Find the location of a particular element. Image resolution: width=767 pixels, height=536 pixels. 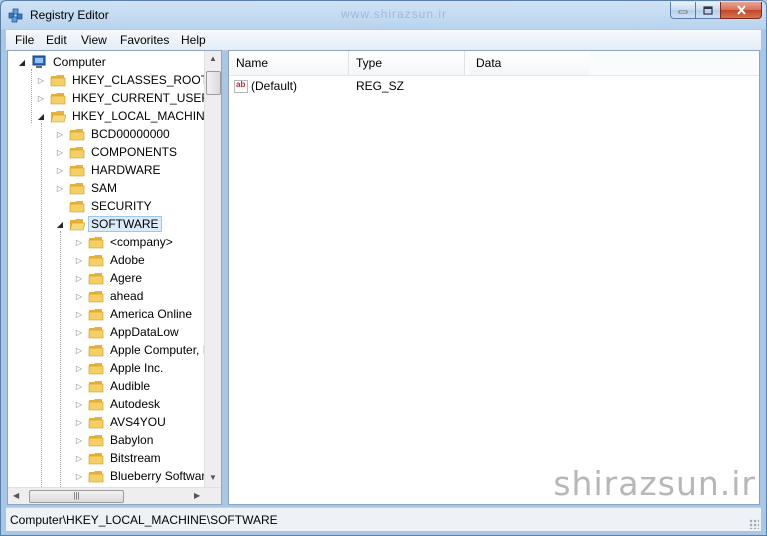

tree-label: <company> is located at coordinates (141, 242).